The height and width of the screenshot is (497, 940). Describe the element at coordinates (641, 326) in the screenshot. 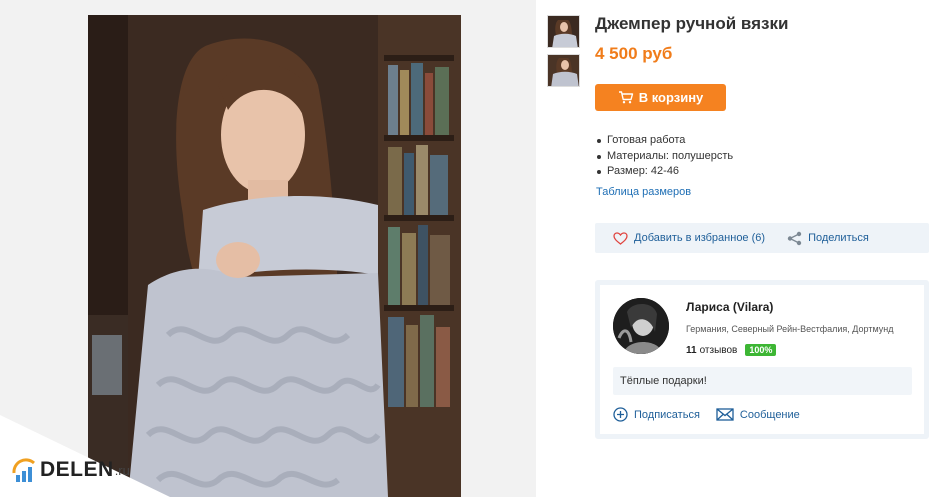

I see `seller-avatar` at that location.